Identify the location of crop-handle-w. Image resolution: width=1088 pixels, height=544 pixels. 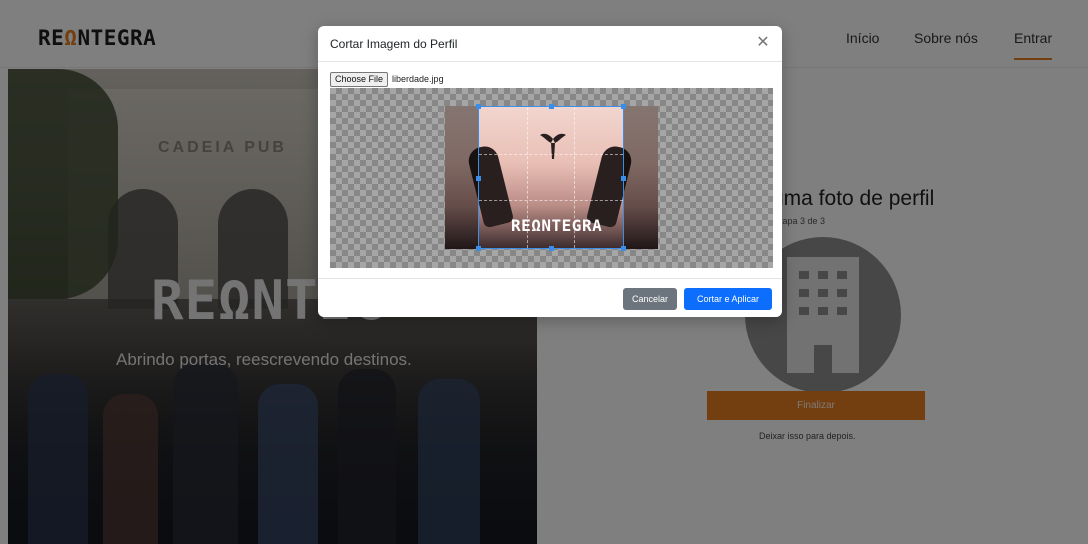
(478, 178).